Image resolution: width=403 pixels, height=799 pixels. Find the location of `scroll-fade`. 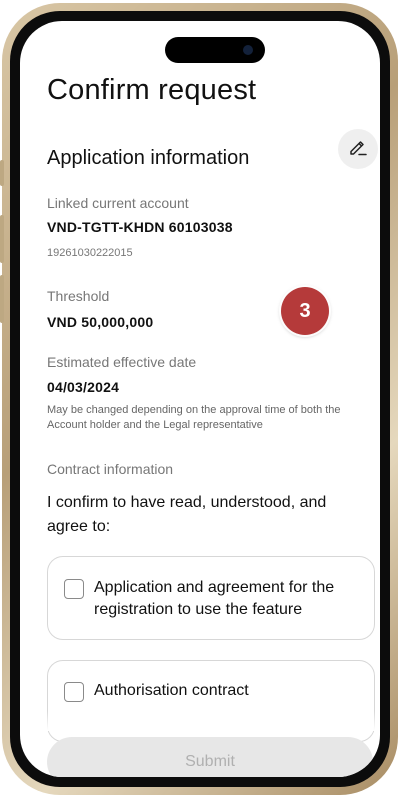

scroll-fade is located at coordinates (200, 721).